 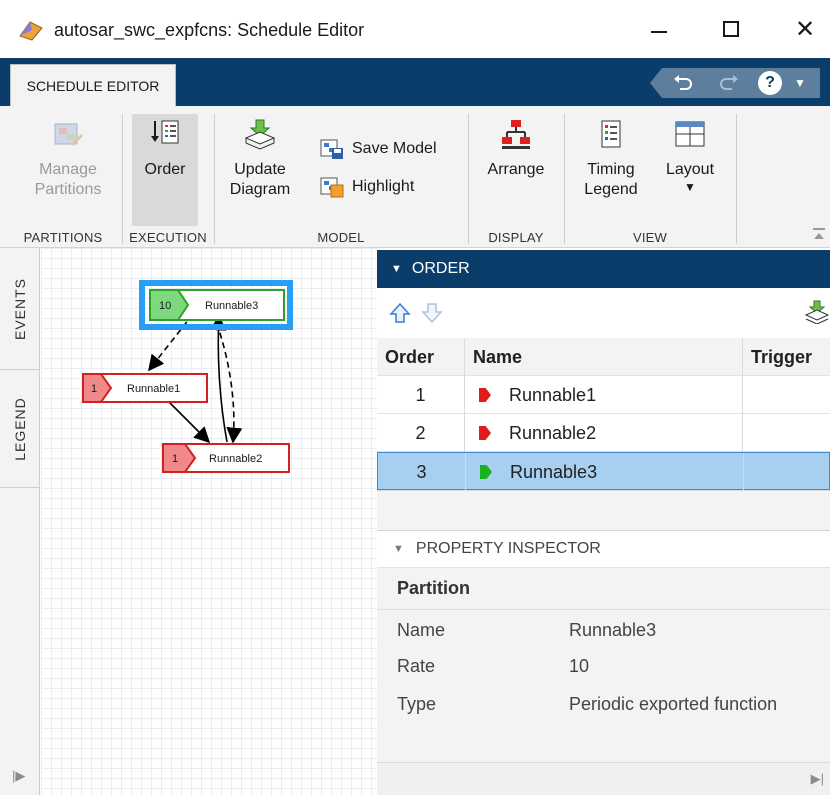 I want to click on expand-panel-icon: |▶, so click(x=18, y=776).